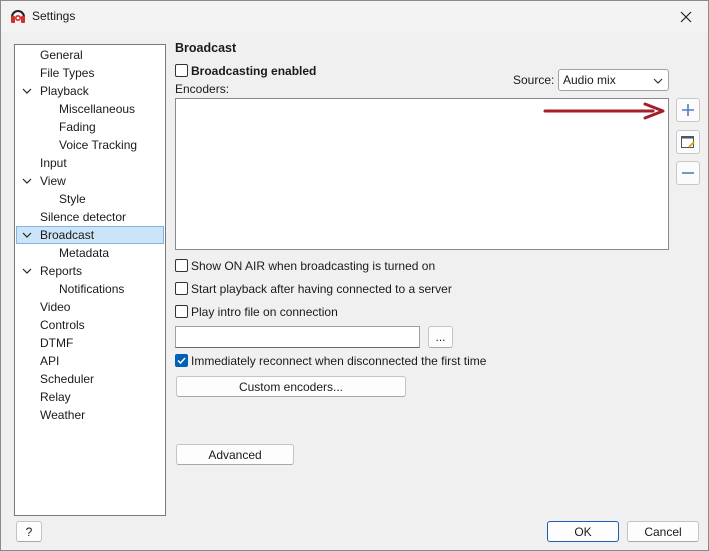 The height and width of the screenshot is (551, 709). What do you see at coordinates (18, 16) in the screenshot?
I see `app-headphones-icon` at bounding box center [18, 16].